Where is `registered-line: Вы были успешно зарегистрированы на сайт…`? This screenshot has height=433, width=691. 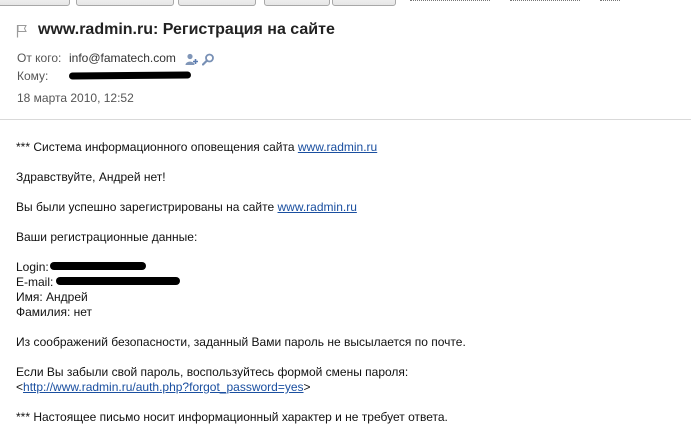
registered-line: Вы были успешно зарегистрированы на сайт… is located at coordinates (186, 207).